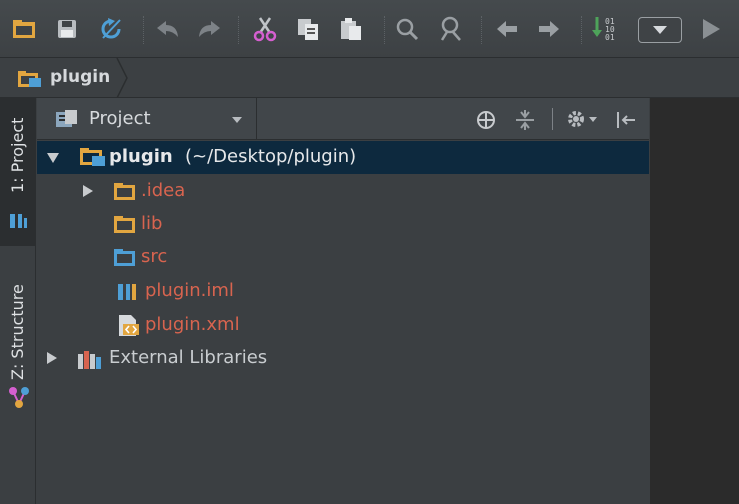  What do you see at coordinates (711, 29) in the screenshot?
I see `run-icon` at bounding box center [711, 29].